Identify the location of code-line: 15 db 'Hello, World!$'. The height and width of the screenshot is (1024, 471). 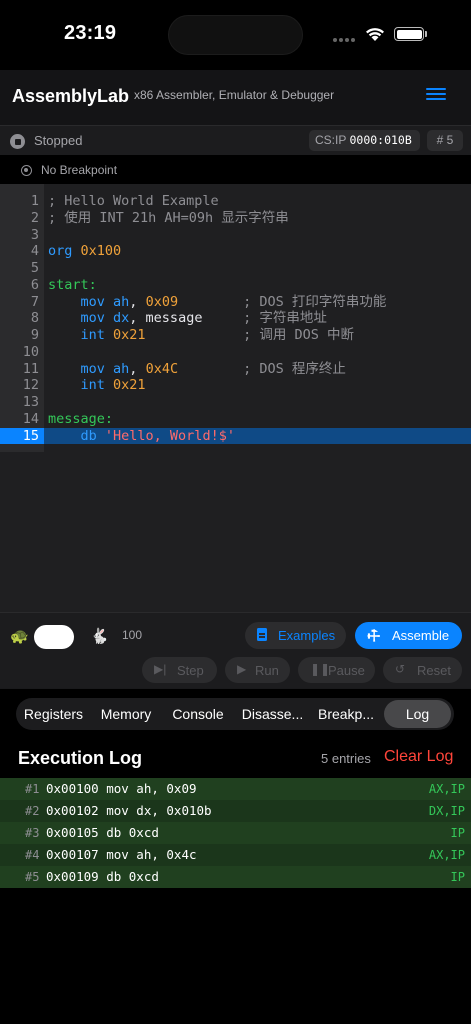
(235, 436).